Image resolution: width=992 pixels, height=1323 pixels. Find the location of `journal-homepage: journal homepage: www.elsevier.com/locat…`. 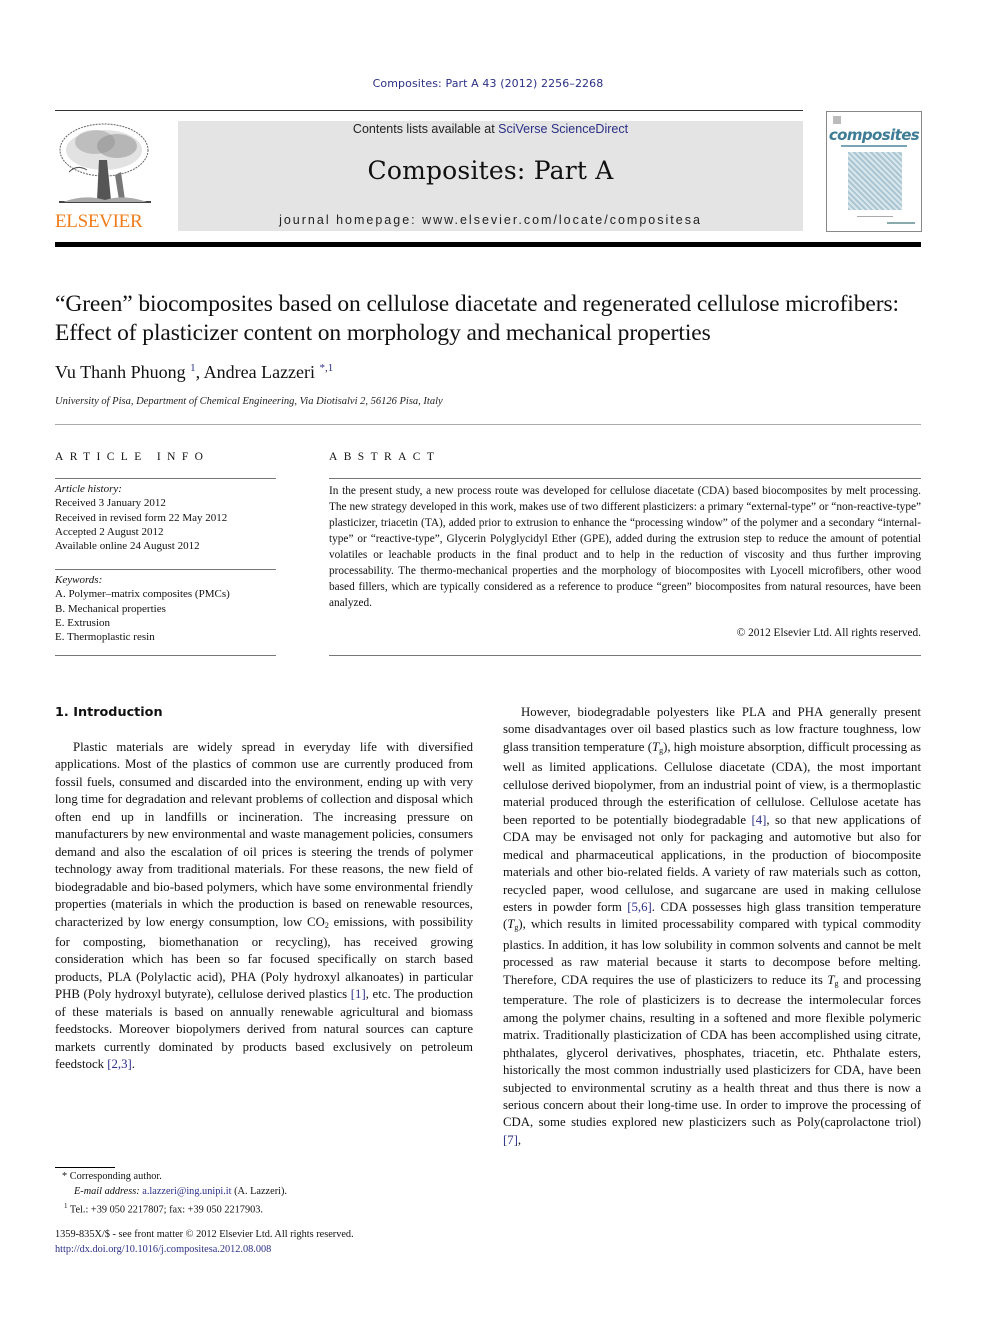

journal-homepage: journal homepage: www.elsevier.com/locat… is located at coordinates (490, 220).